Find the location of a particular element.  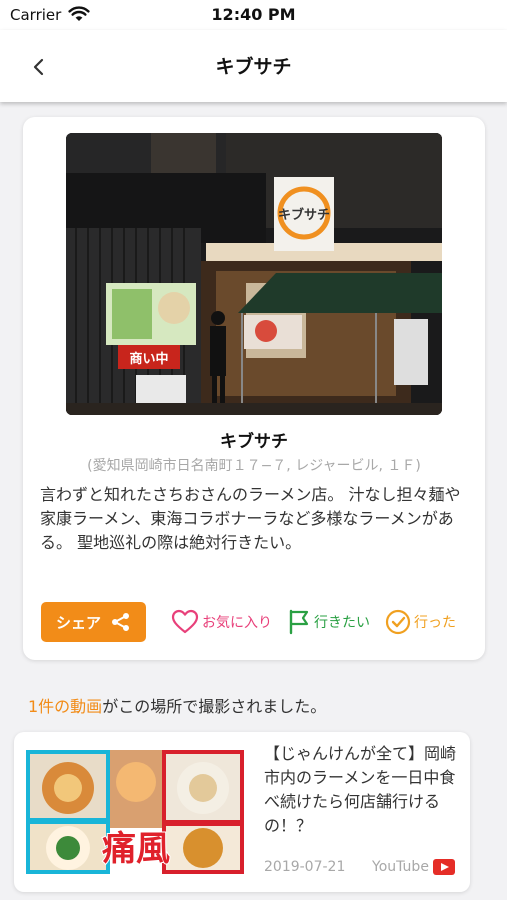

favorite-button: お気に入り is located at coordinates (221, 622).